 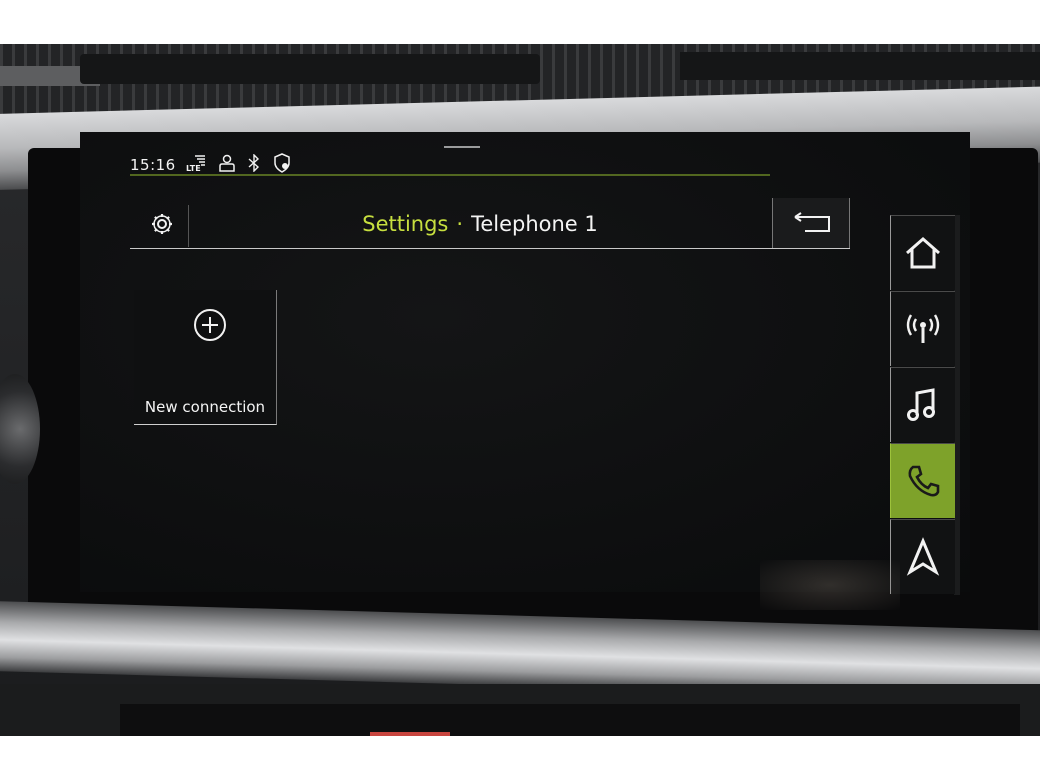 What do you see at coordinates (188, 226) in the screenshot?
I see `header-divider` at bounding box center [188, 226].